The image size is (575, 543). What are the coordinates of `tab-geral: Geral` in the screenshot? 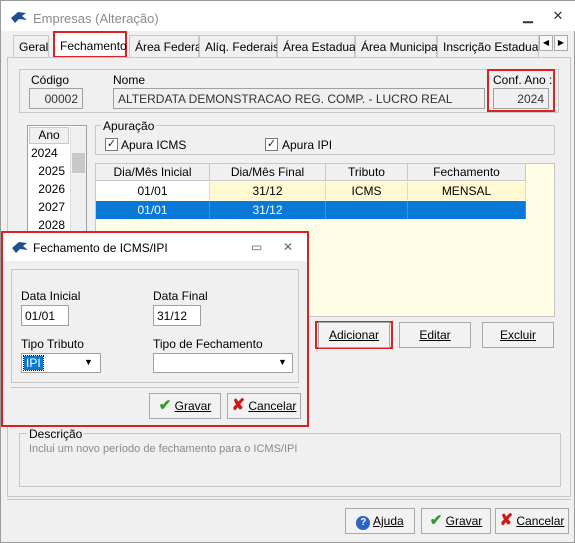 It's located at (31, 46).